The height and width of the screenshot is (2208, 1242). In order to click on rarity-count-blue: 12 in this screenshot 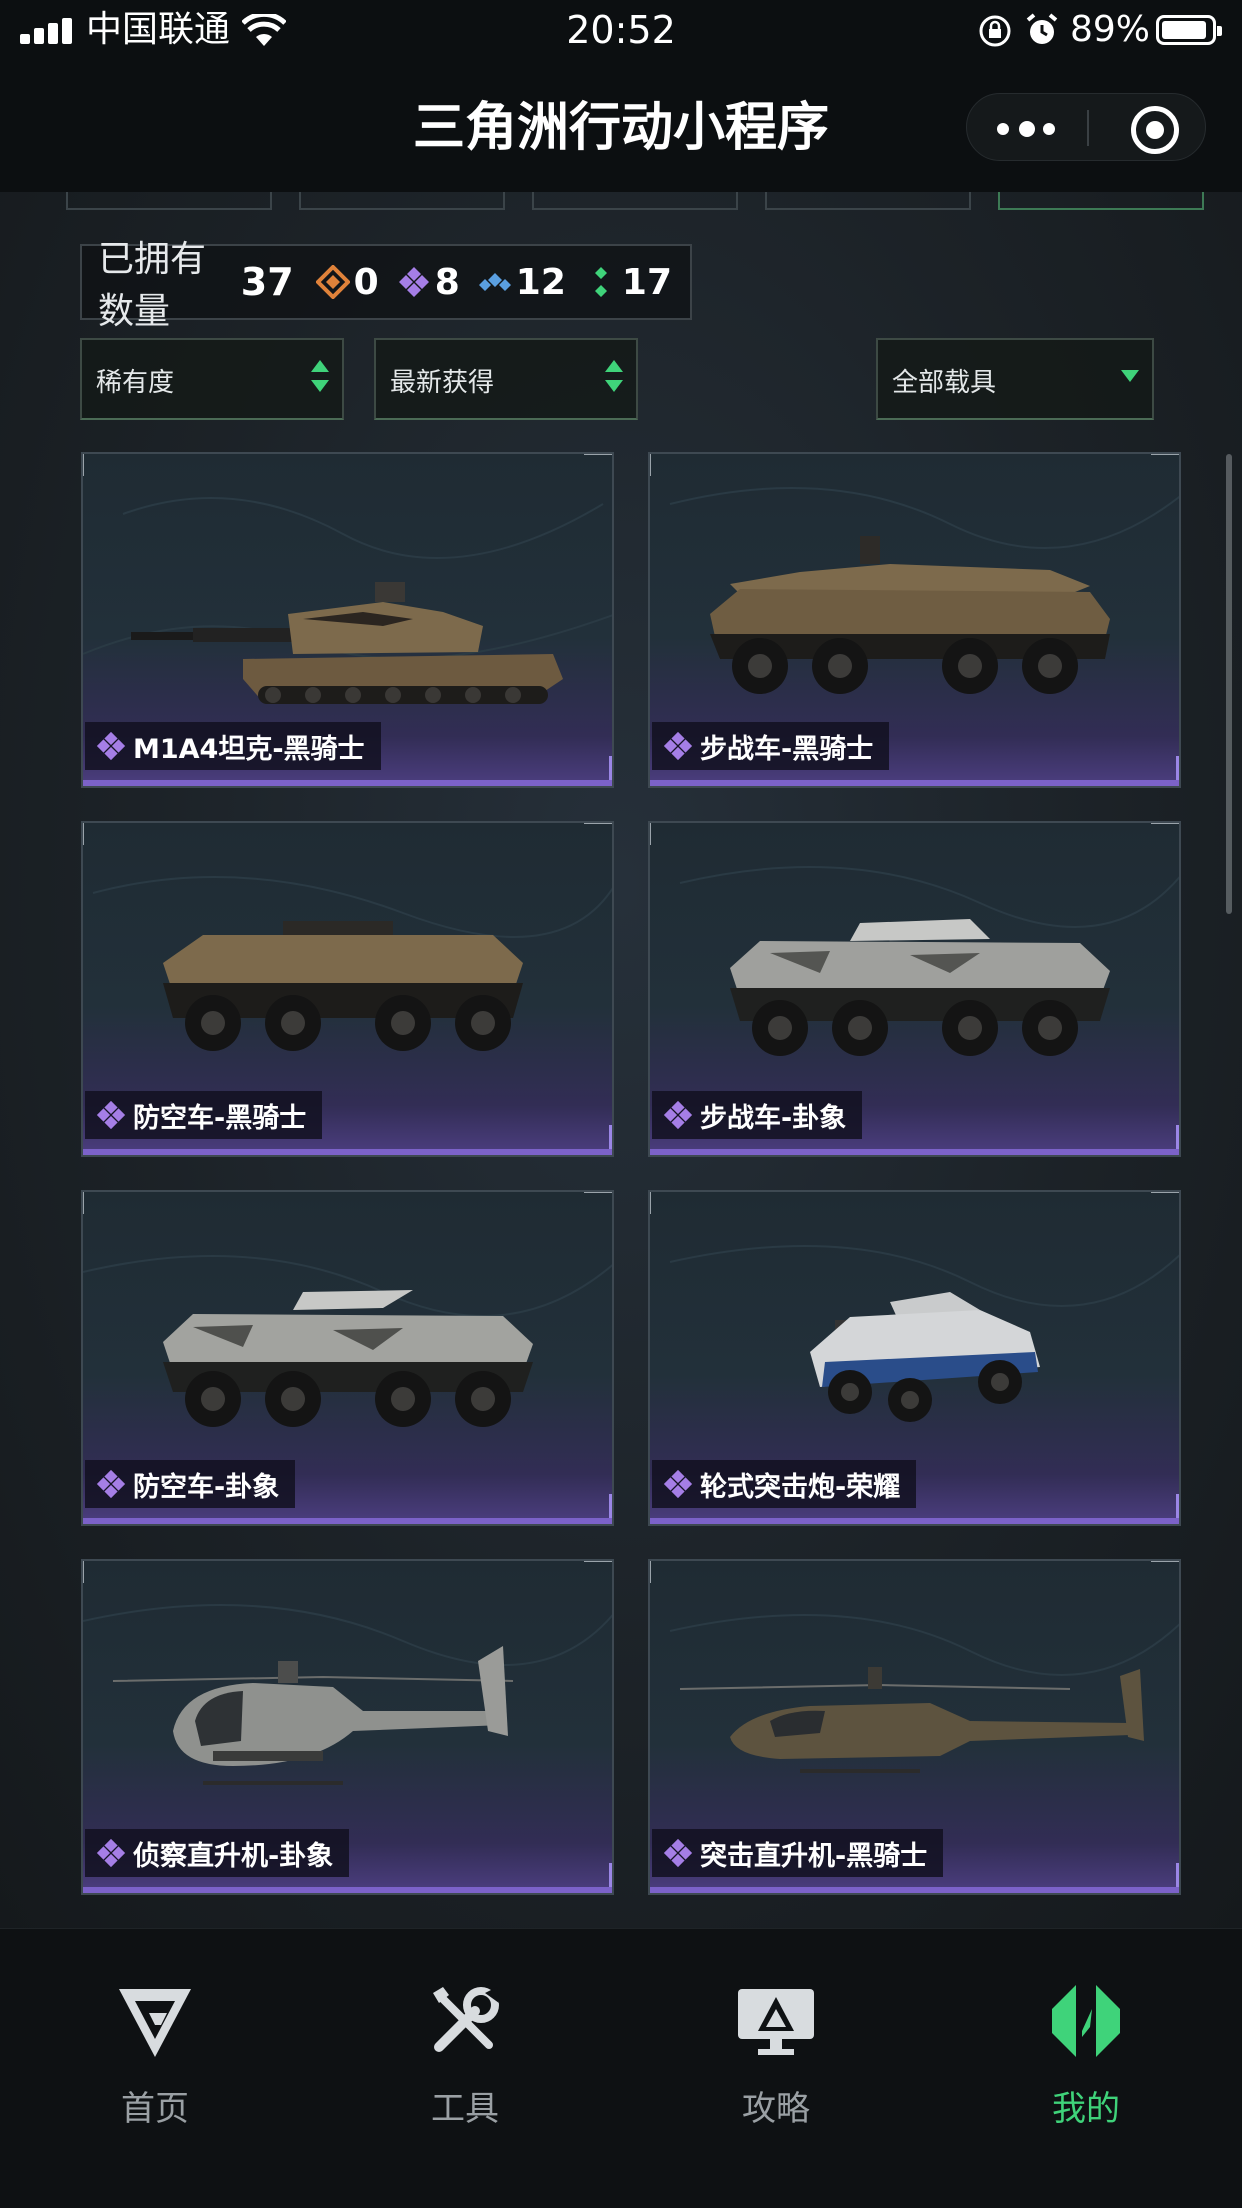, I will do `click(522, 282)`.